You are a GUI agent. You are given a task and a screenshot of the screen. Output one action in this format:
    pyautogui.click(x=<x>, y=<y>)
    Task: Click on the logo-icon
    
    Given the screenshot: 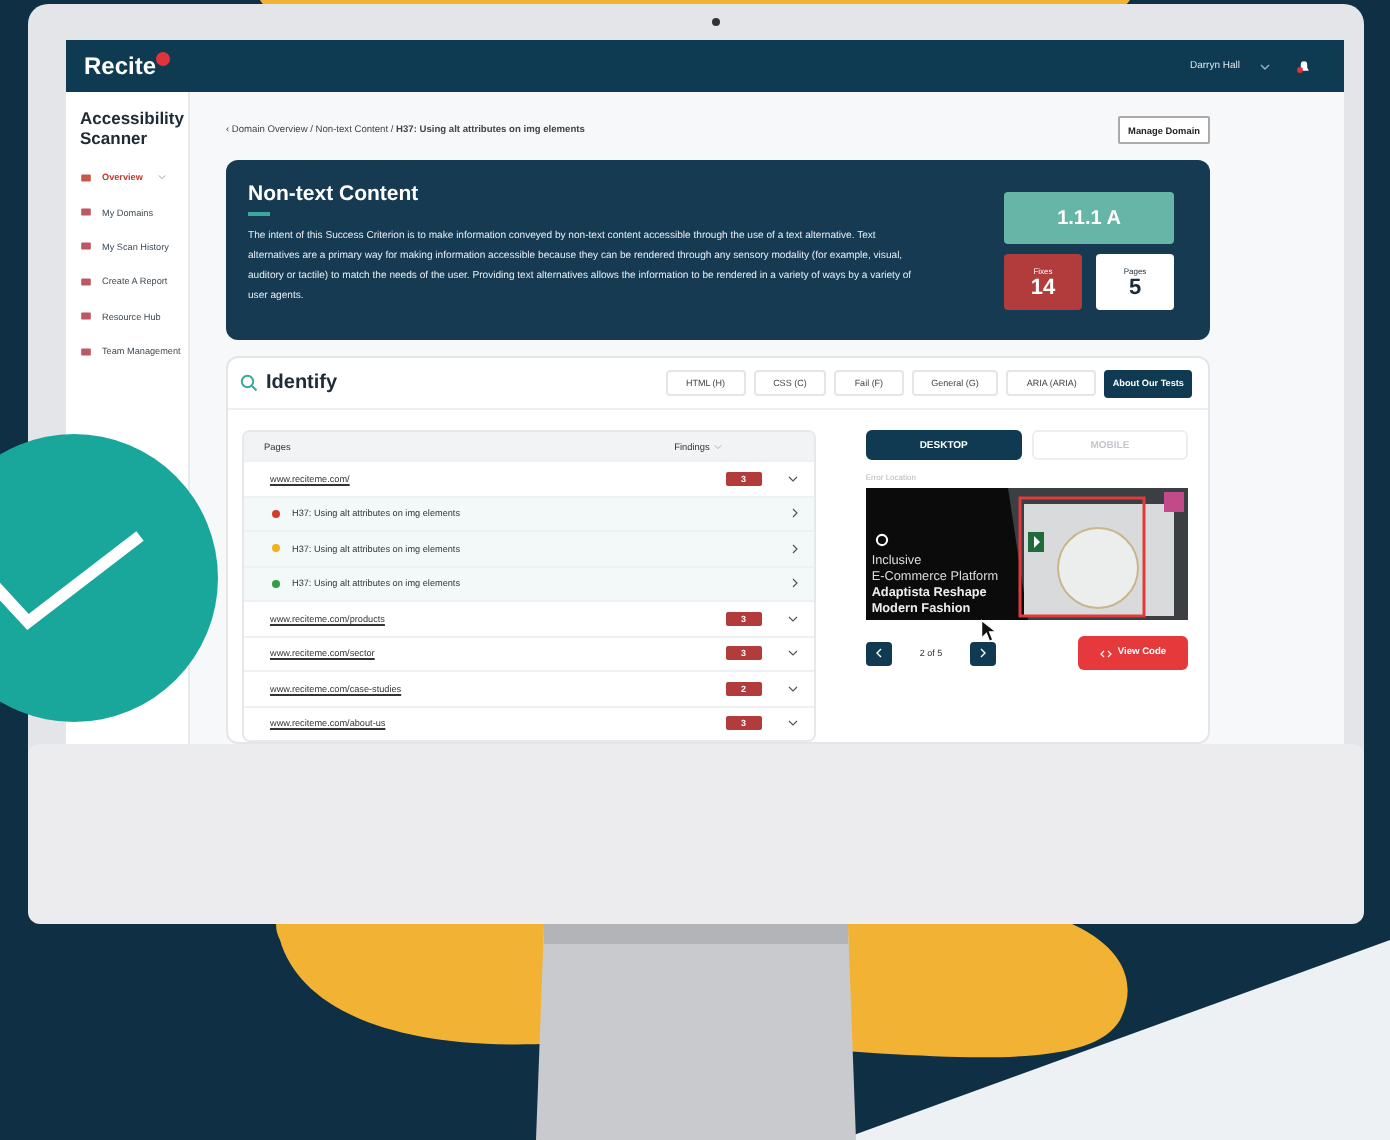 What is the action you would take?
    pyautogui.click(x=881, y=540)
    